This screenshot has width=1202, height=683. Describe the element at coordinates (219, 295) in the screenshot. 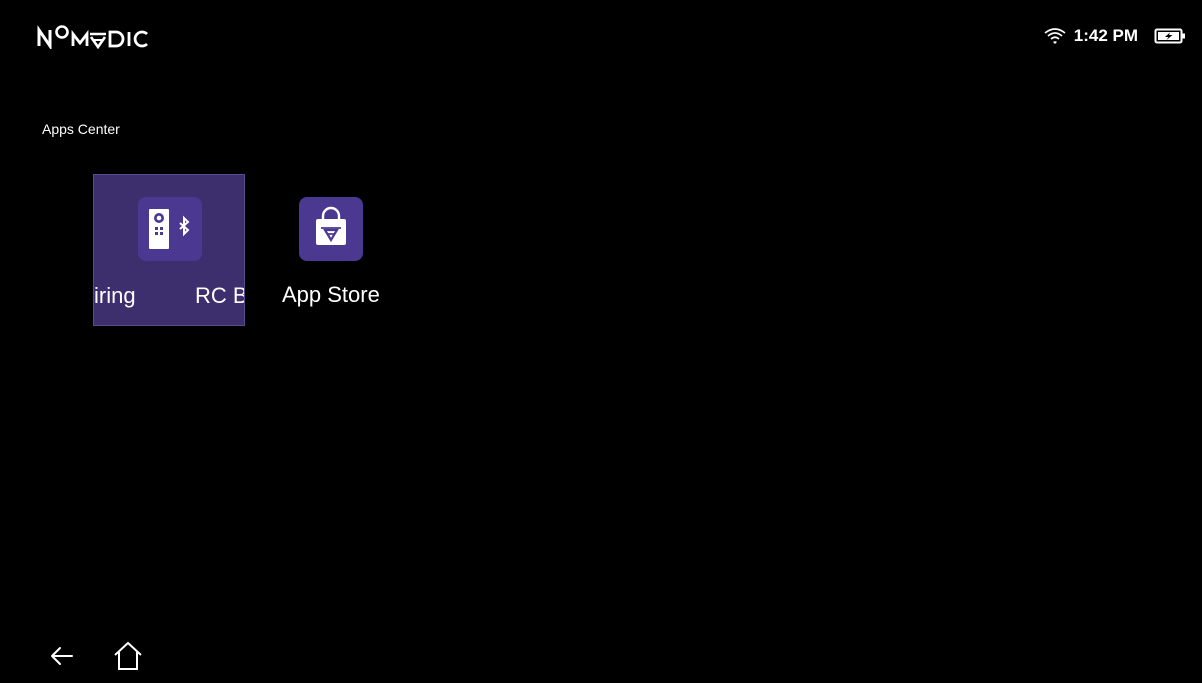

I see `app-label-part2: RC B` at that location.